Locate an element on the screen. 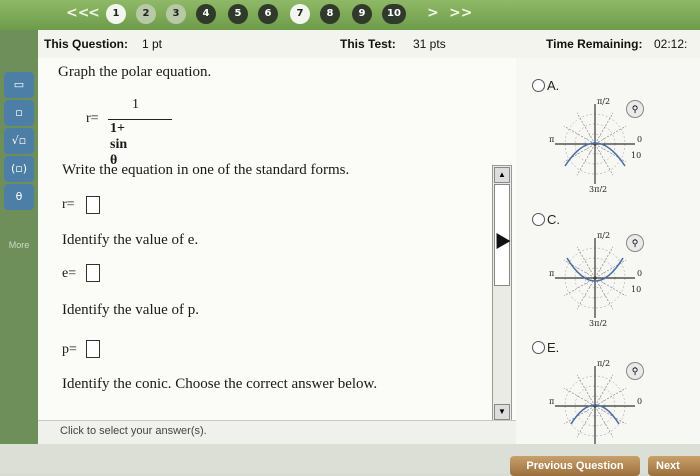 The image size is (700, 476). sqrt-icon: √▫ is located at coordinates (19, 141).